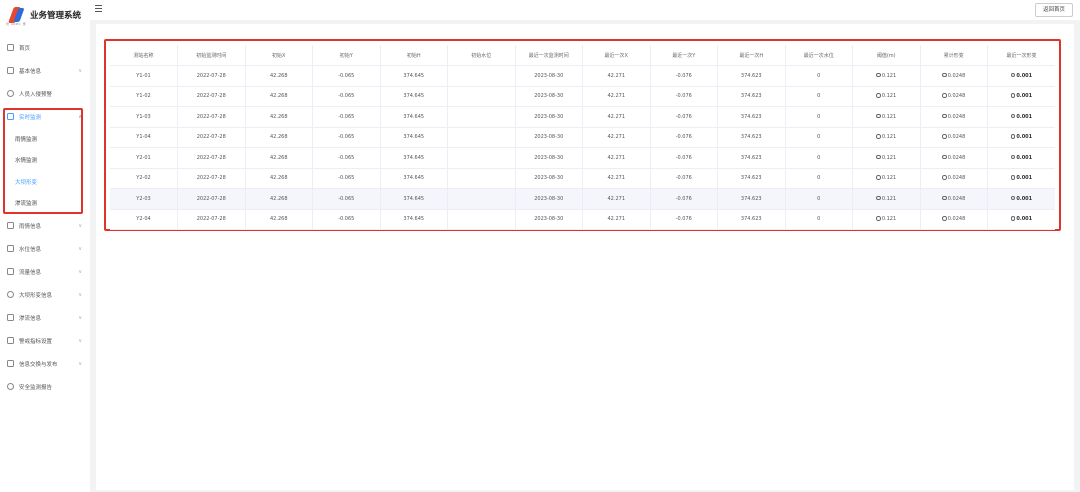 The height and width of the screenshot is (492, 1080). What do you see at coordinates (45, 317) in the screenshot?
I see `sidebar-item-8: 渗流信息 ∨` at bounding box center [45, 317].